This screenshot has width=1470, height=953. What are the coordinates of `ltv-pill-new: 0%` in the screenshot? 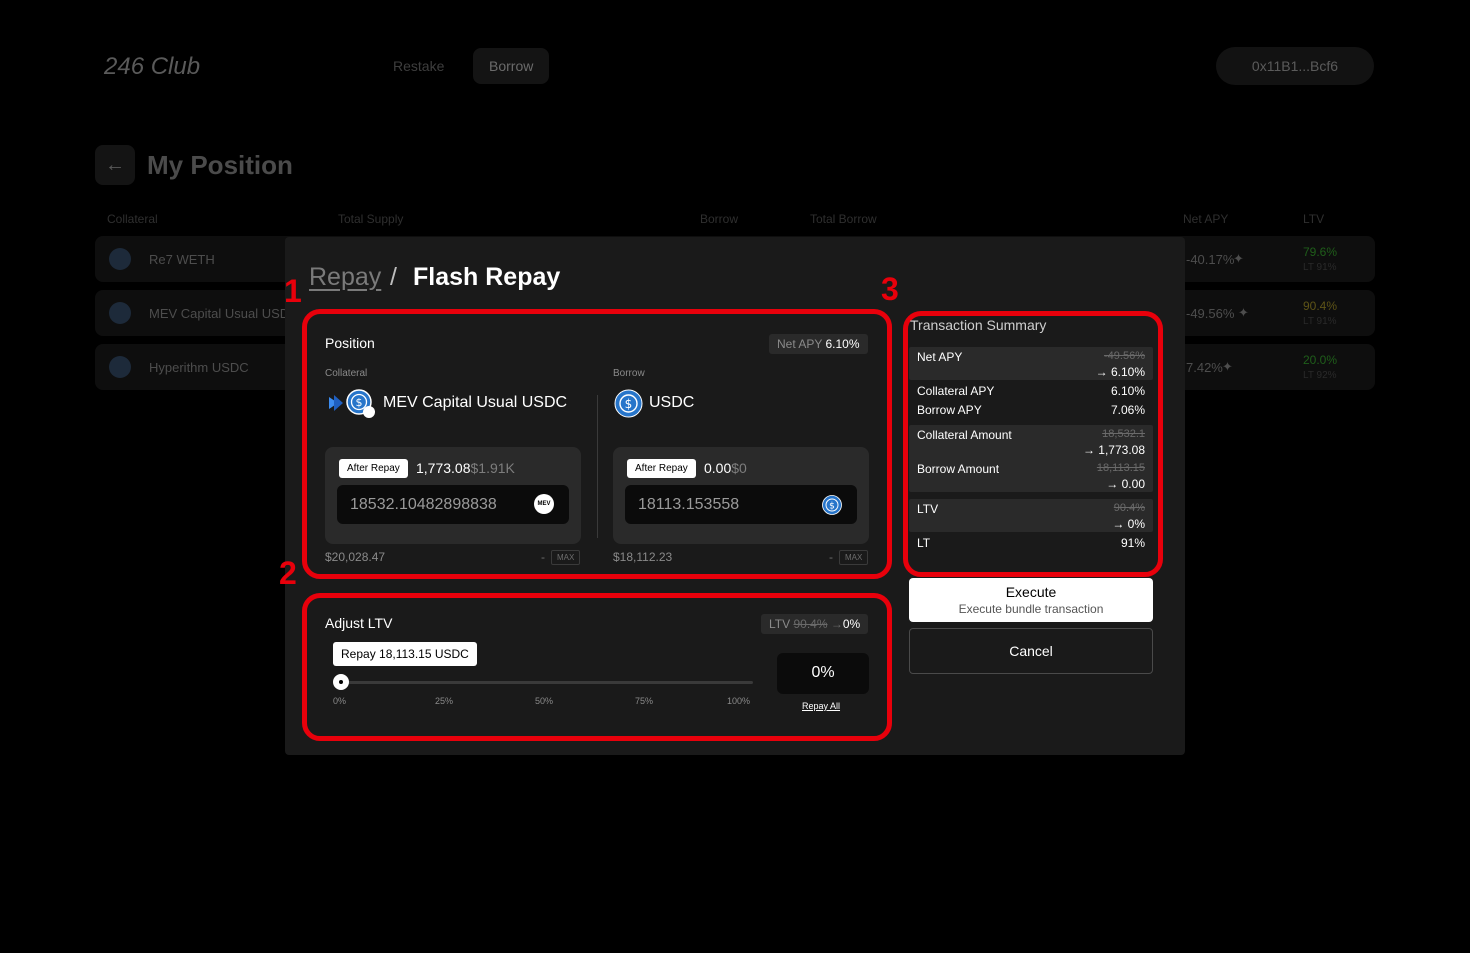 It's located at (851, 624).